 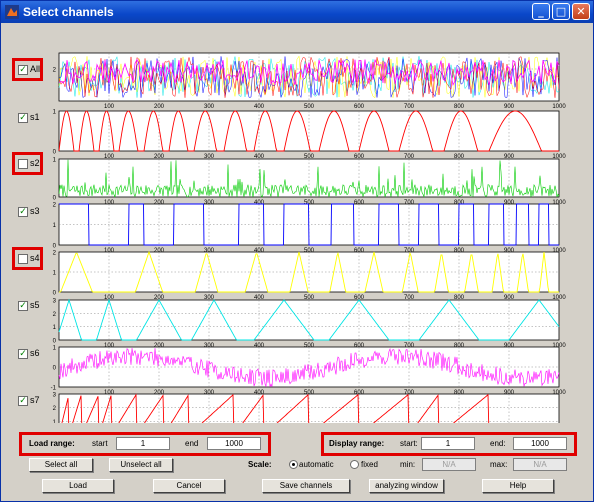 I want to click on x-tick-label: 1000, so click(x=559, y=107).